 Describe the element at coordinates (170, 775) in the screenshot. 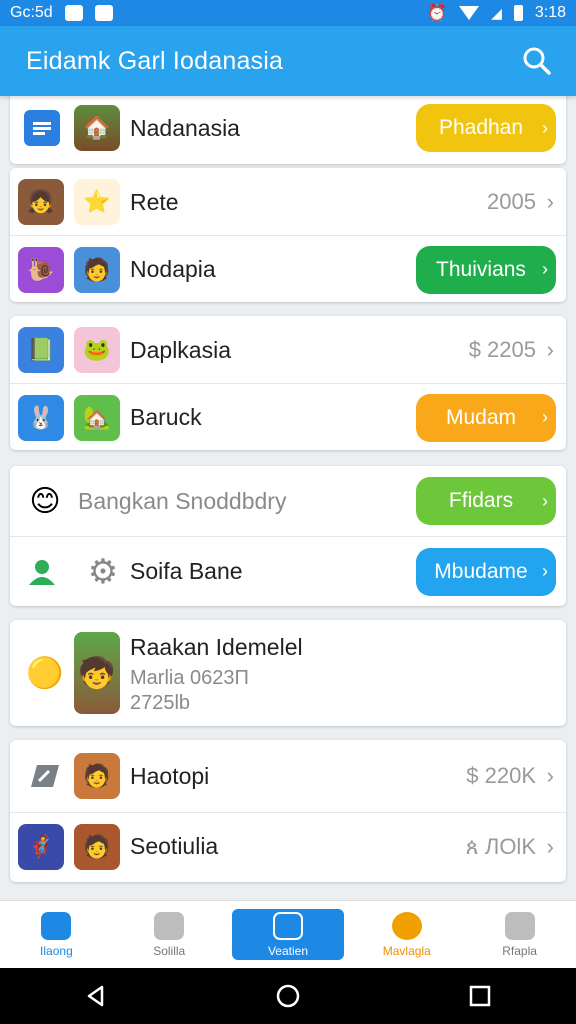

I see `list-item-label: Haotopi` at that location.